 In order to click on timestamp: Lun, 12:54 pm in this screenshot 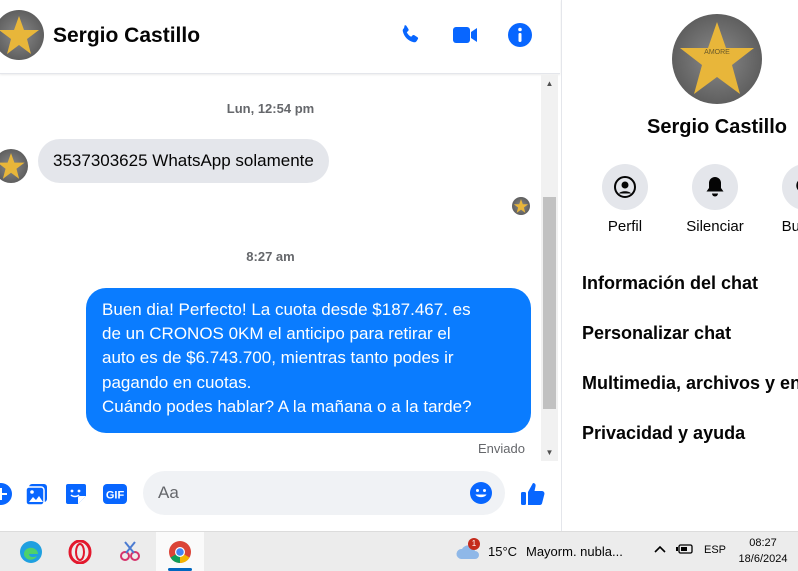, I will do `click(270, 108)`.